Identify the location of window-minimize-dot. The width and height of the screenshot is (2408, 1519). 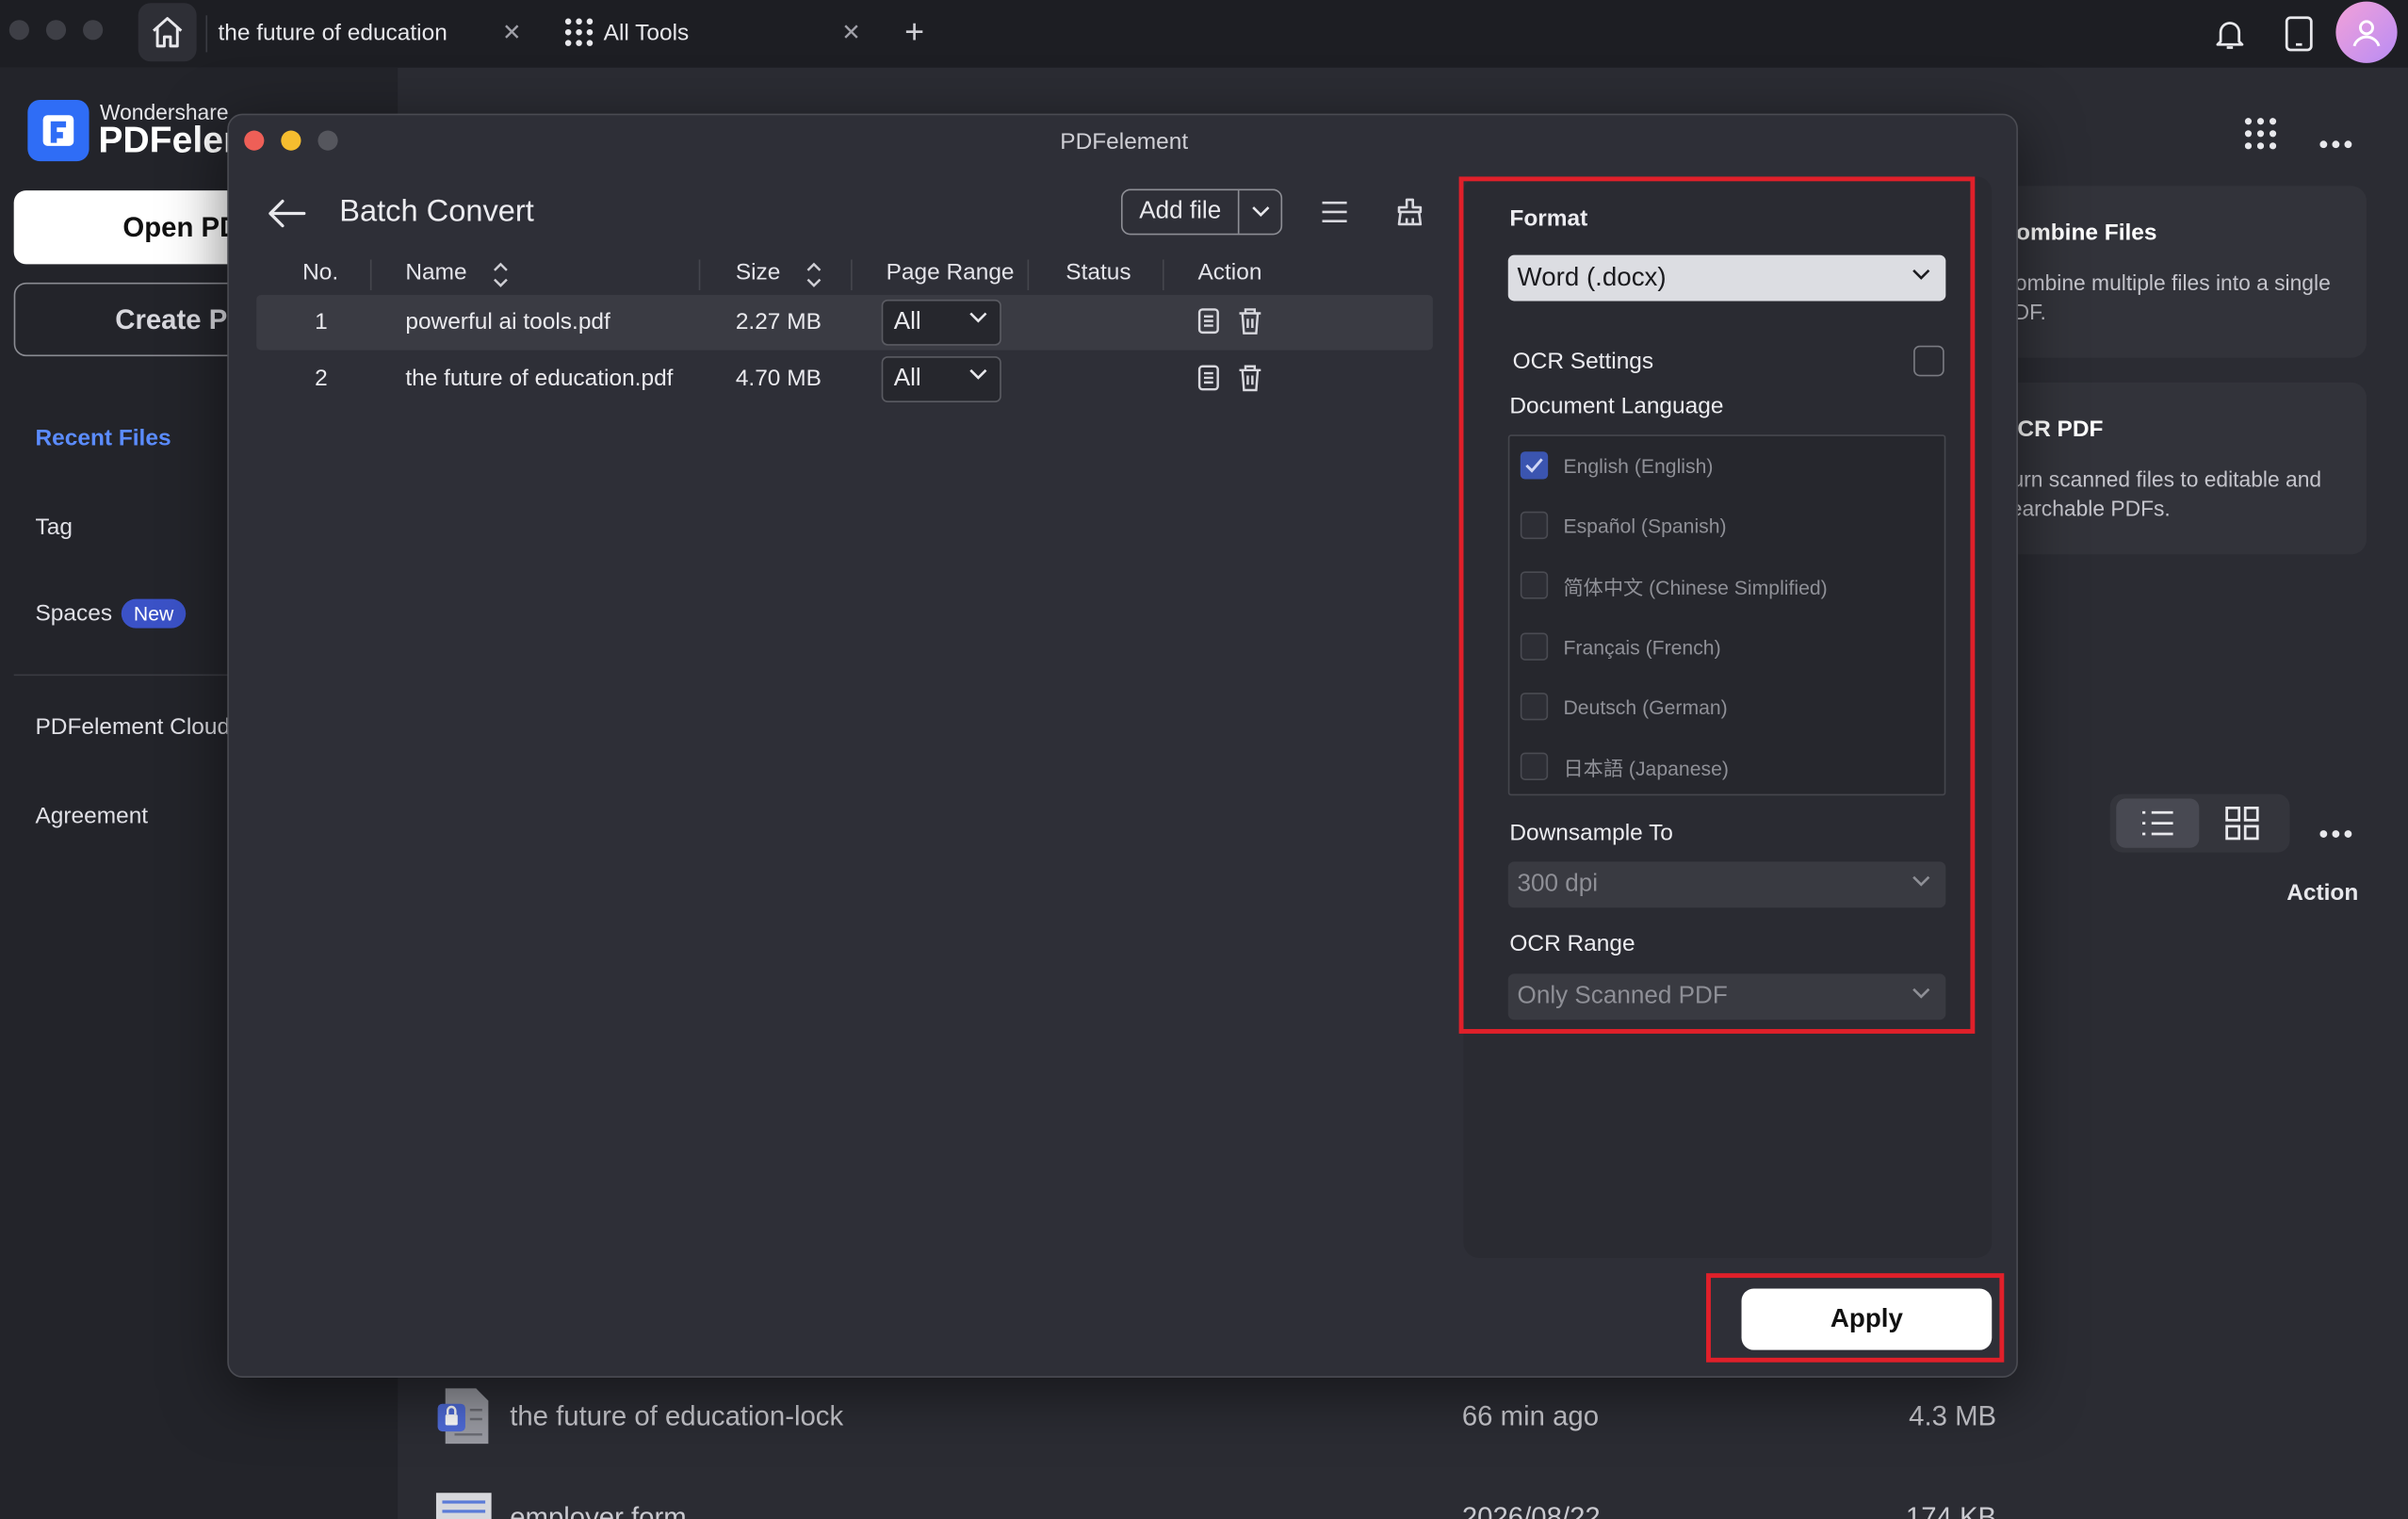
(56, 30).